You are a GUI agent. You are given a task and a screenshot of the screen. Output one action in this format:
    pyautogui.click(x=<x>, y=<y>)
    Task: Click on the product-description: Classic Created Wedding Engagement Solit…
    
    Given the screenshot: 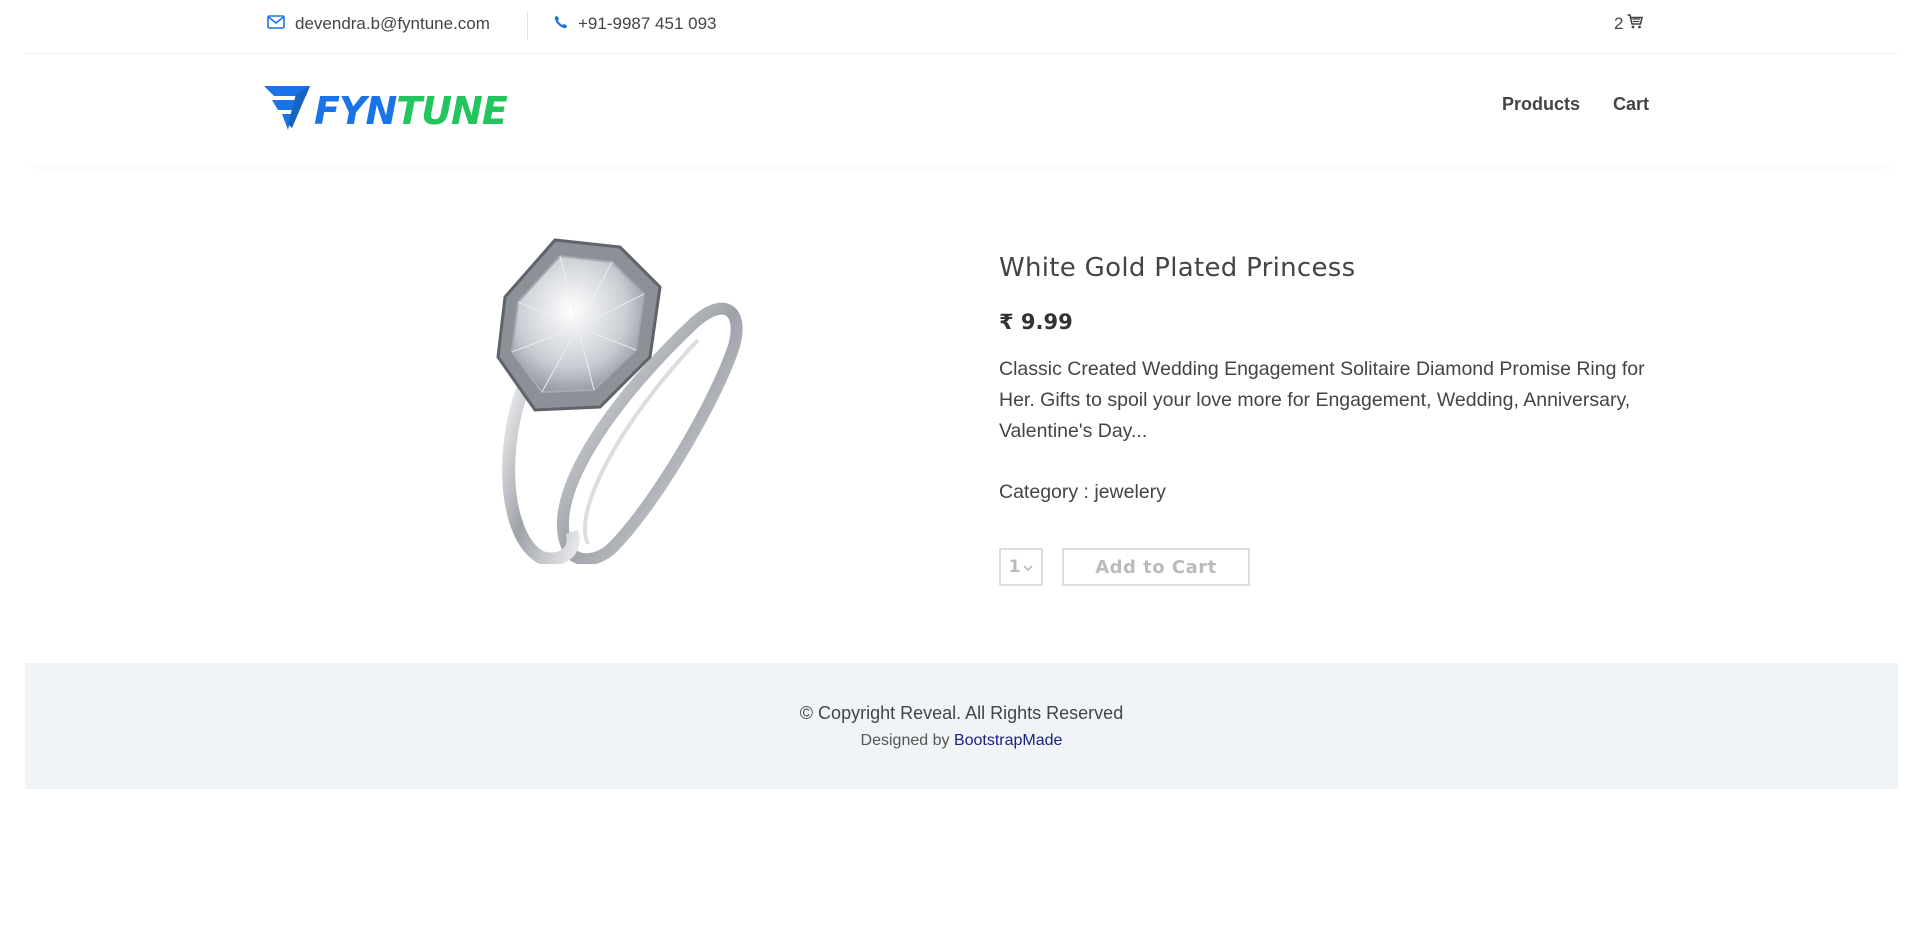 What is the action you would take?
    pyautogui.click(x=1322, y=400)
    